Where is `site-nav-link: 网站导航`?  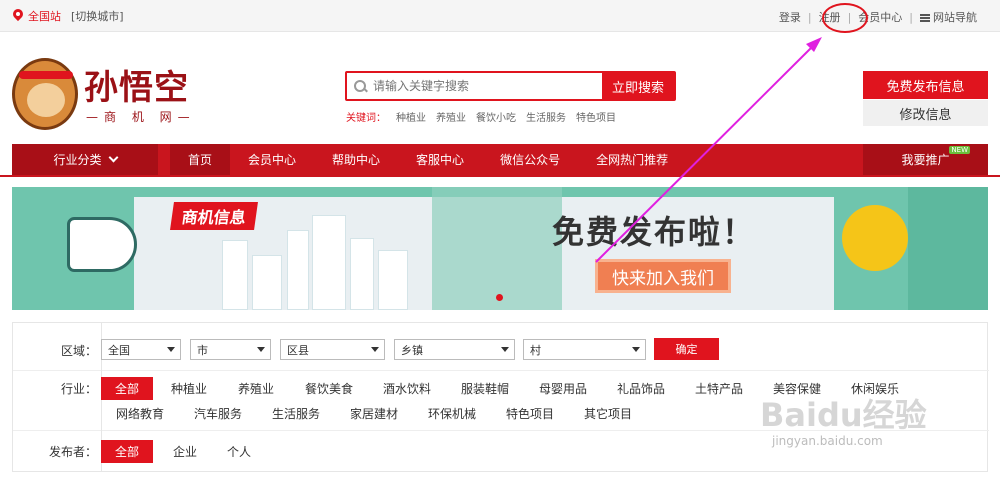 site-nav-link: 网站导航 is located at coordinates (948, 17).